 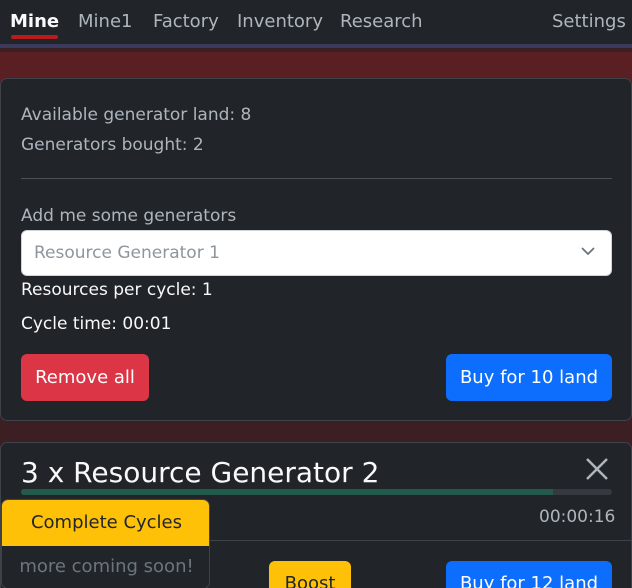 What do you see at coordinates (127, 253) in the screenshot?
I see `generator-select-value: Resource Generator 1` at bounding box center [127, 253].